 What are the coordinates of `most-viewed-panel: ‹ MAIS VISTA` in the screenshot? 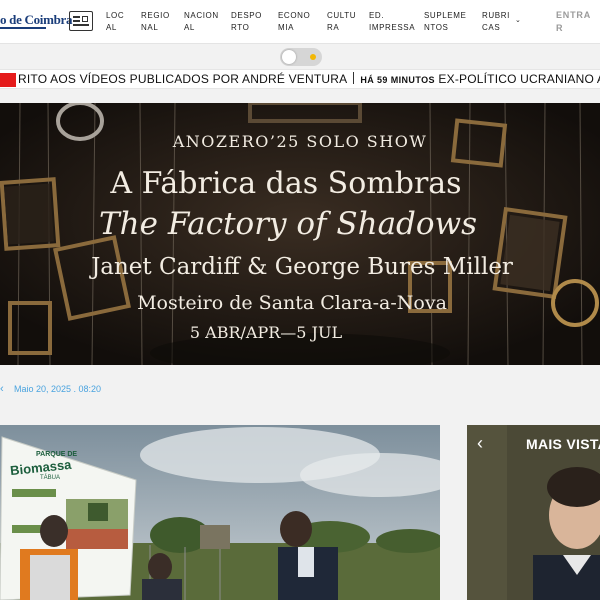 It's located at (533, 512).